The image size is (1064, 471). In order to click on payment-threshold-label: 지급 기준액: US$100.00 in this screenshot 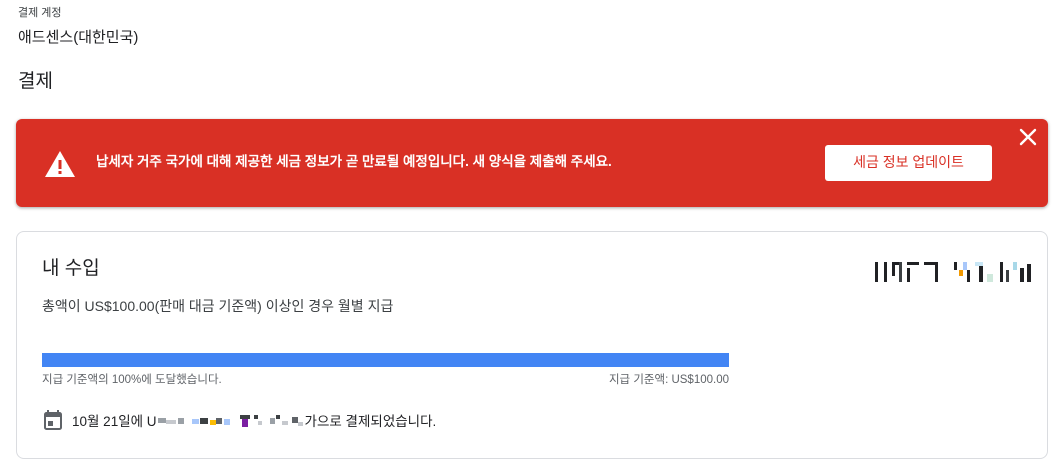, I will do `click(668, 380)`.